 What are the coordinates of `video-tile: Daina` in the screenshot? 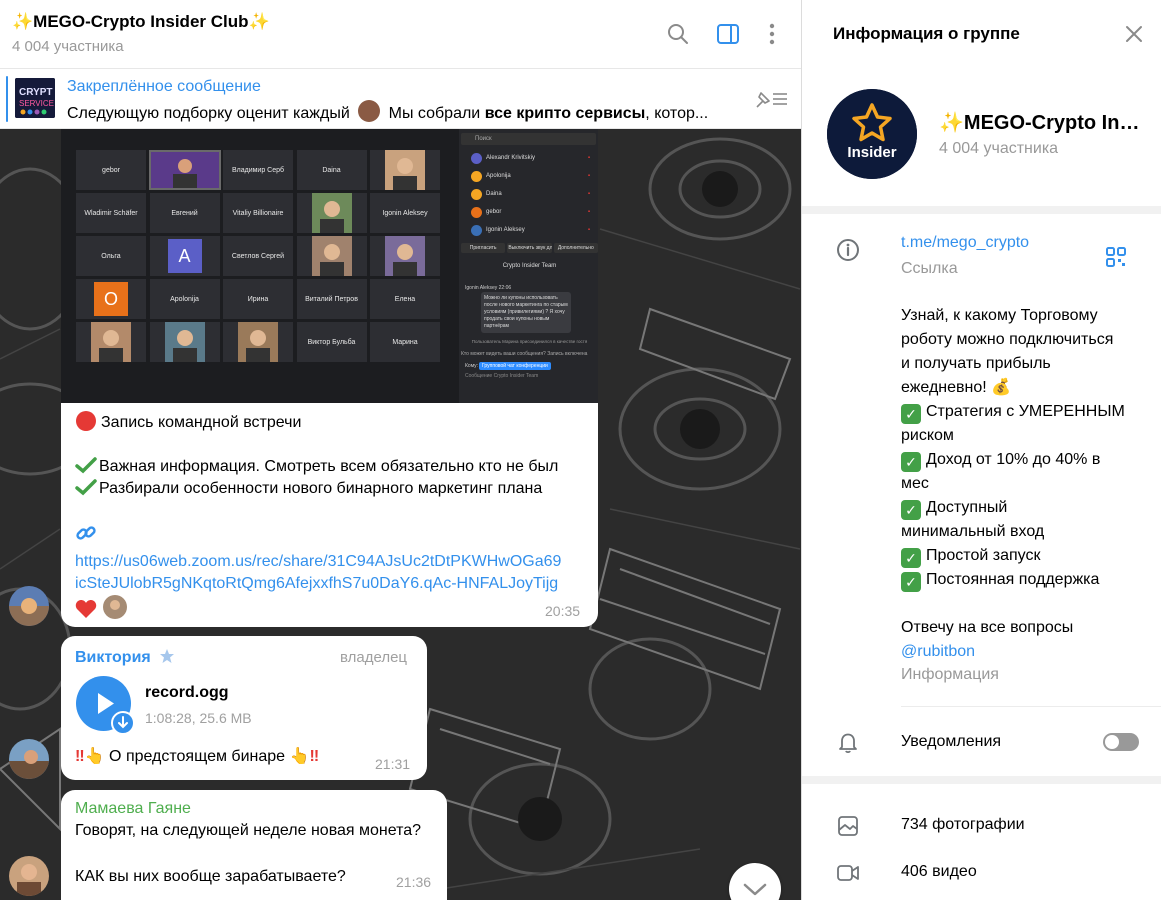 It's located at (331, 170).